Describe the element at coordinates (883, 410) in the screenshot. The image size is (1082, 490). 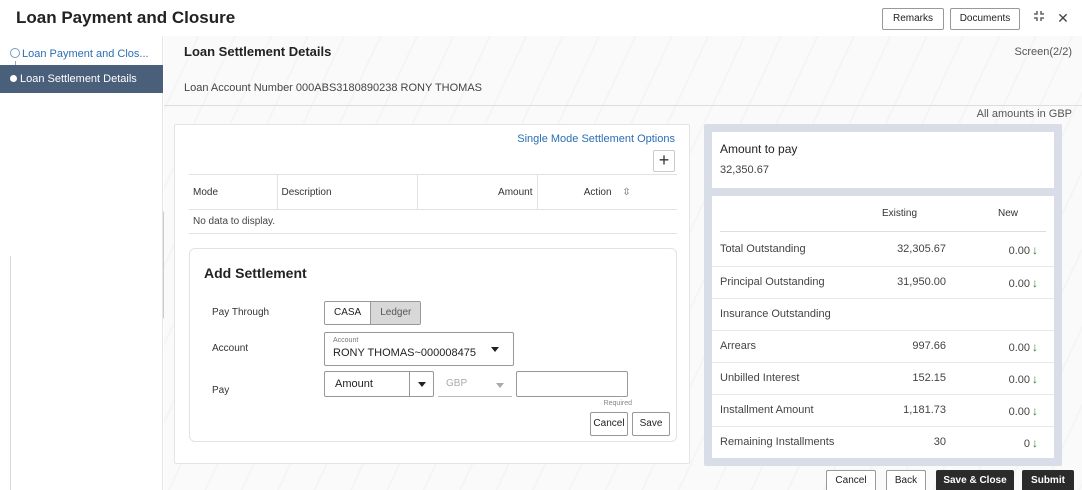
I see `summary-row-installment-amount: Installment Amount 1,181.73 0.00 ↓` at that location.